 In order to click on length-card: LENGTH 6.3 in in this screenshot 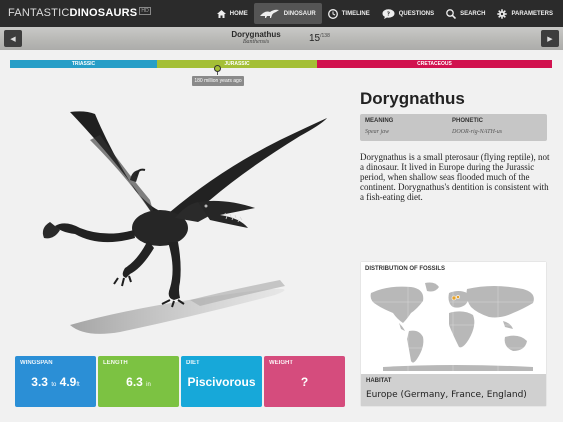, I will do `click(138, 381)`.